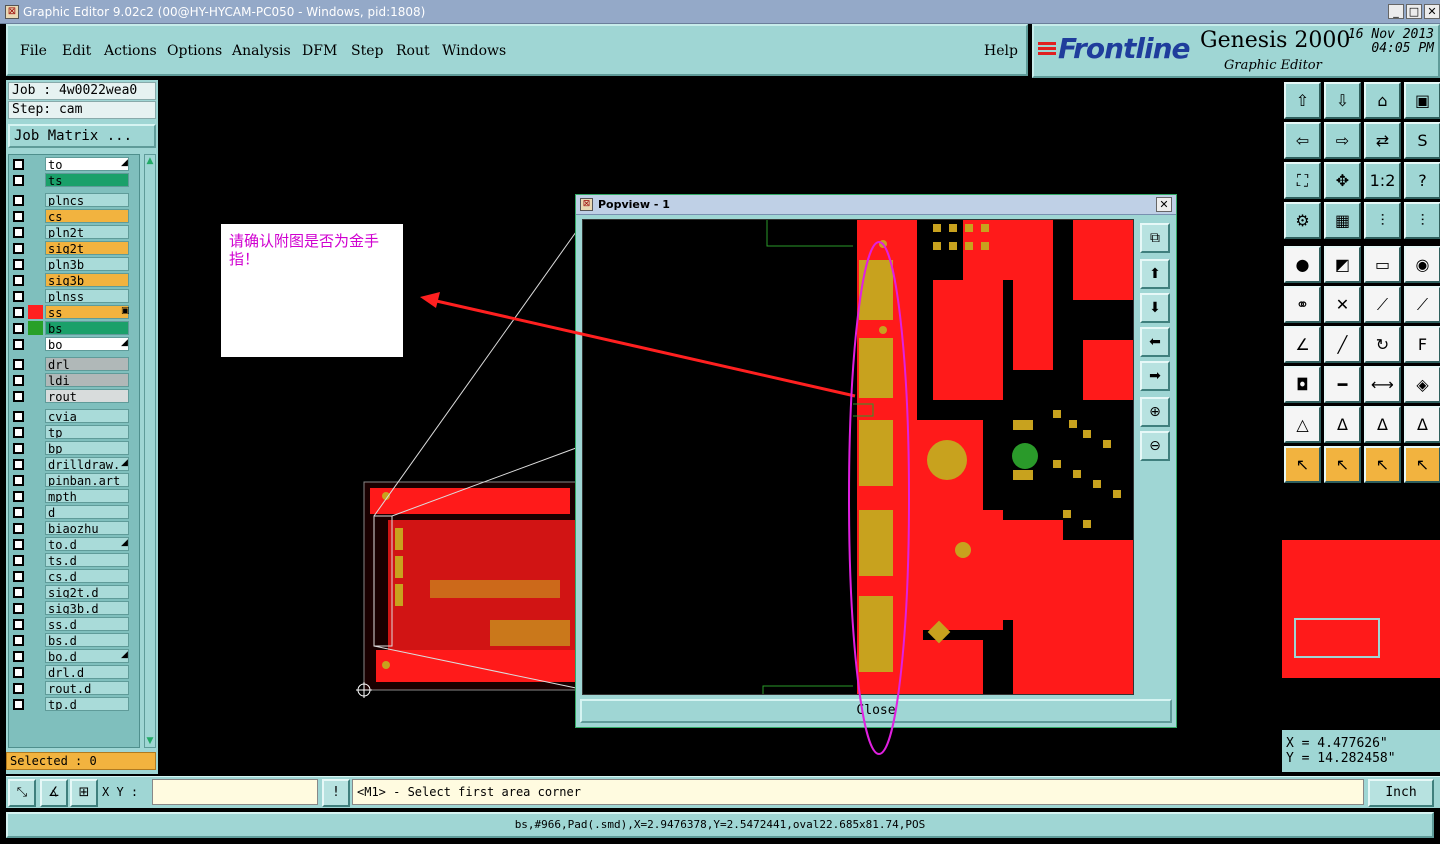 This screenshot has height=844, width=1440. What do you see at coordinates (72, 380) in the screenshot?
I see `layer-row: ldi` at bounding box center [72, 380].